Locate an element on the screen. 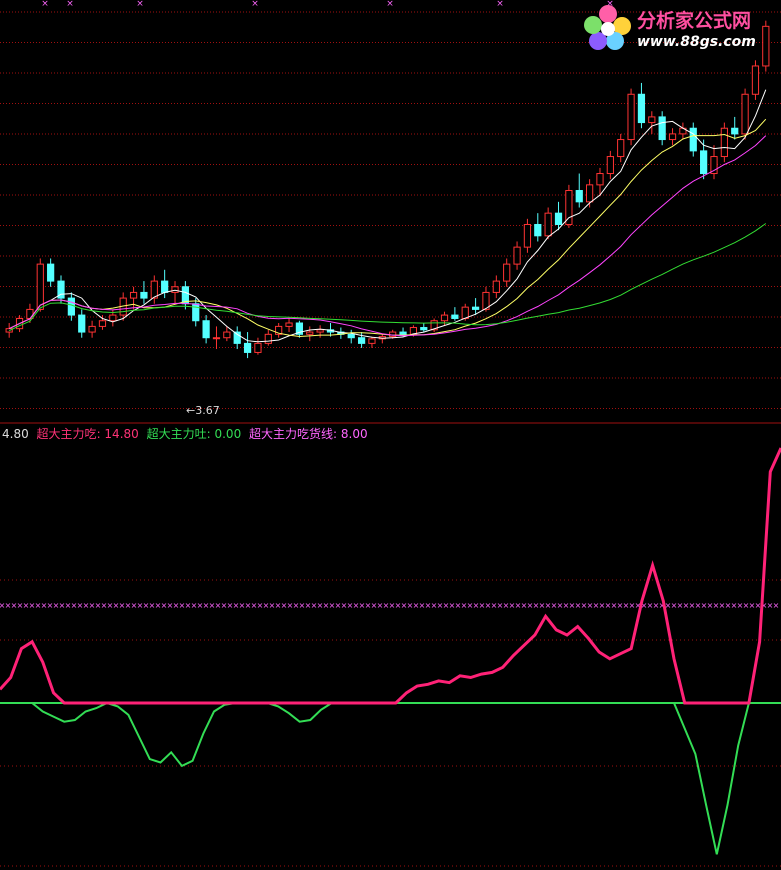 This screenshot has height=870, width=781. site-logo: 分析家公式网 www.88gs.com is located at coordinates (680, 27).